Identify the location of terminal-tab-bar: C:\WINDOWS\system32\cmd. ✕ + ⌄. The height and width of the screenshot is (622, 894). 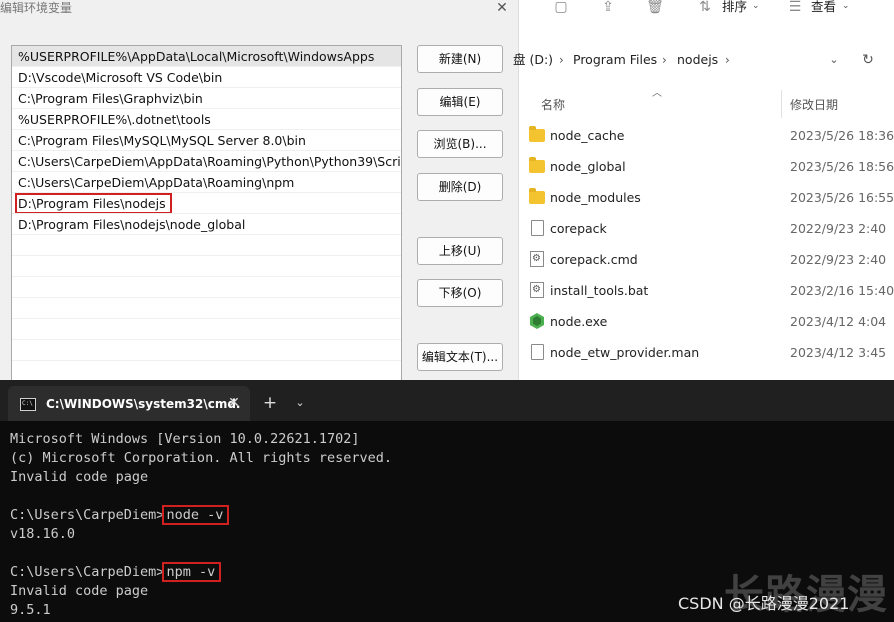
(447, 400).